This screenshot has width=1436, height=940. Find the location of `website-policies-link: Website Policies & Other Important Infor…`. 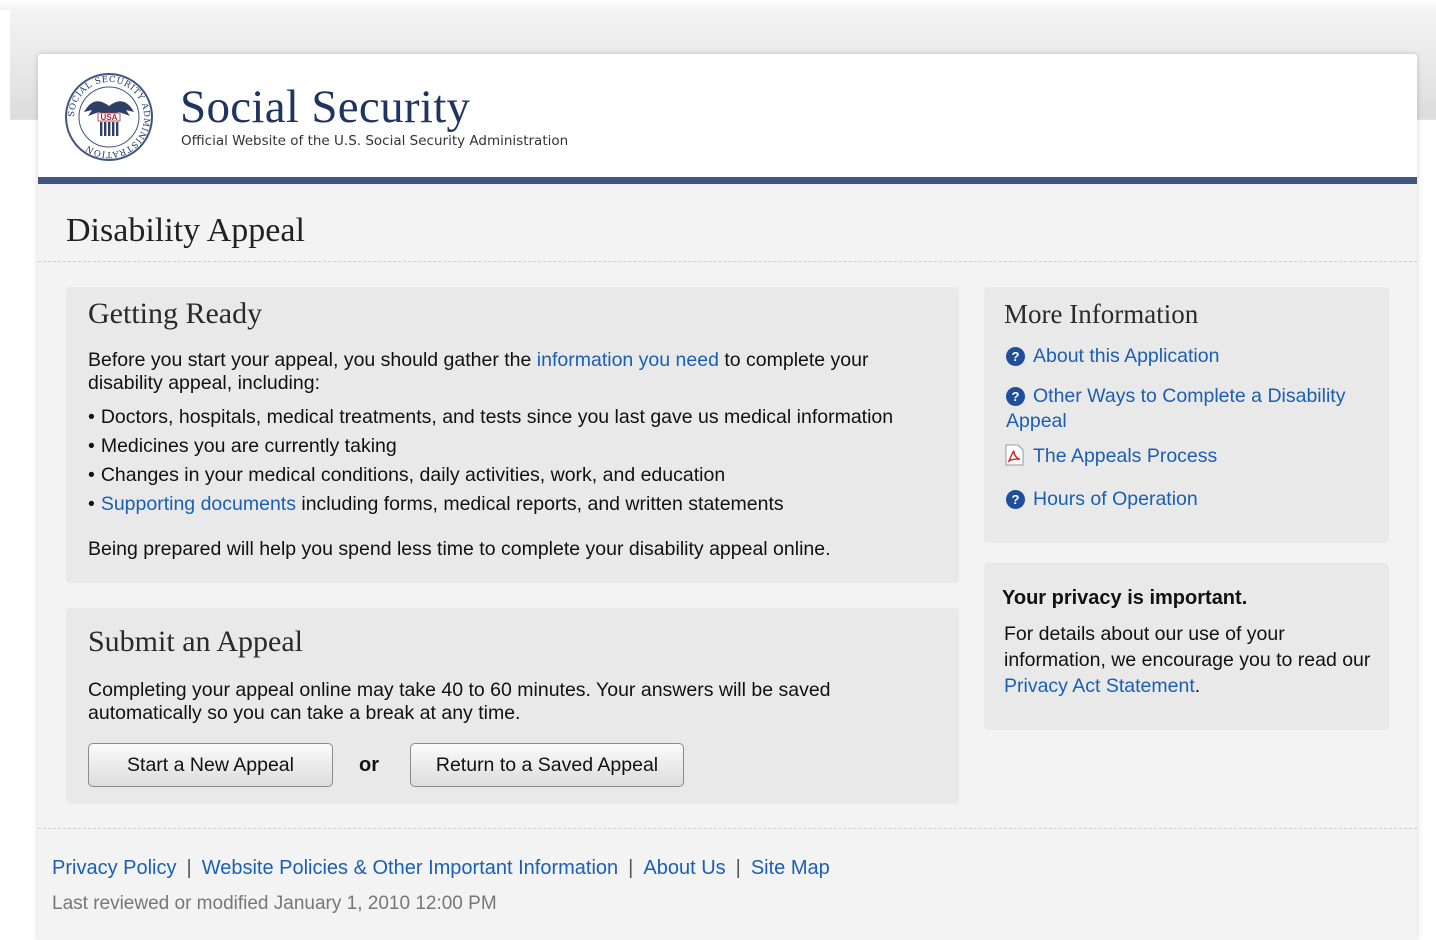

website-policies-link: Website Policies & Other Important Infor… is located at coordinates (410, 868).